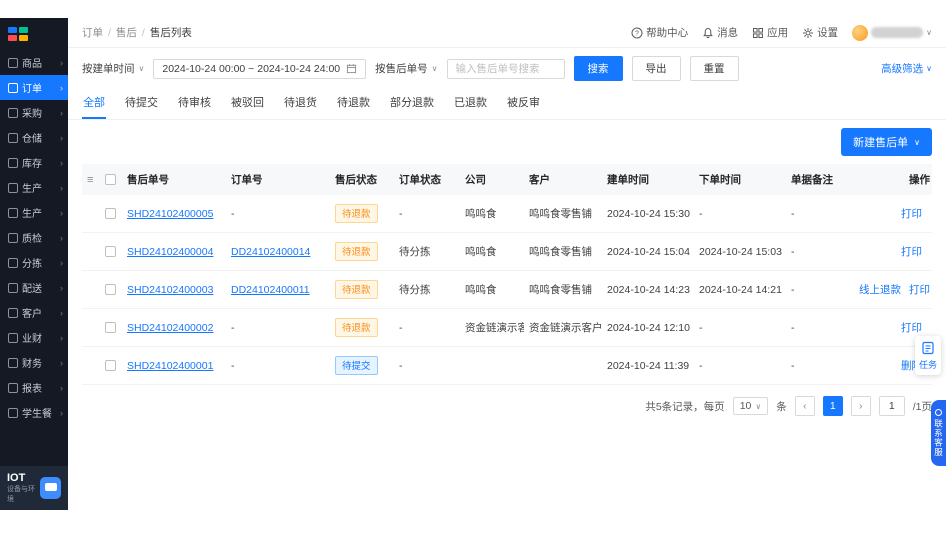  What do you see at coordinates (170, 33) in the screenshot?
I see `breadcrumb-current: 售后列表` at bounding box center [170, 33].